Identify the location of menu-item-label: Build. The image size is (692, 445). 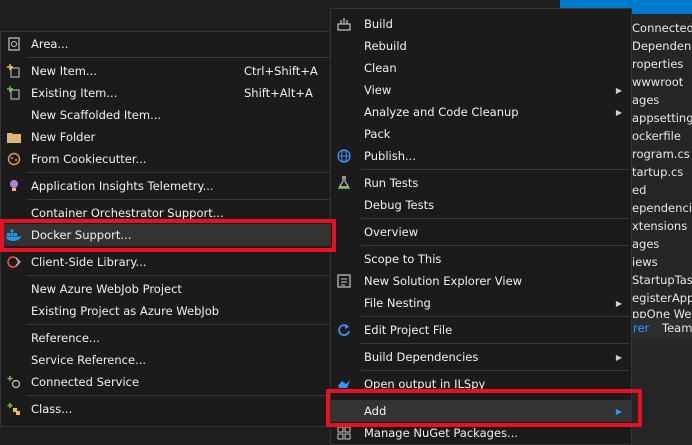
(378, 24).